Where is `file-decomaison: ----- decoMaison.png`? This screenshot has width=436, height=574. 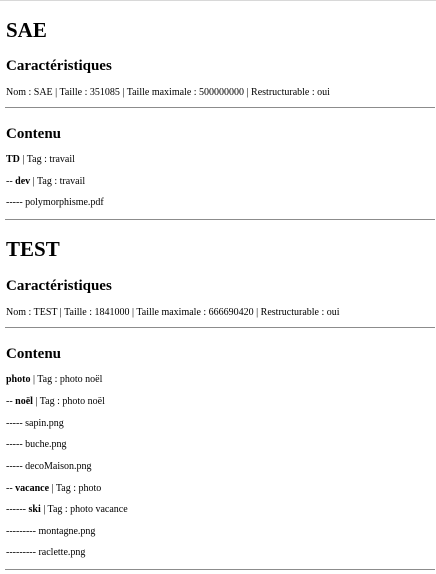 file-decomaison: ----- decoMaison.png is located at coordinates (49, 466).